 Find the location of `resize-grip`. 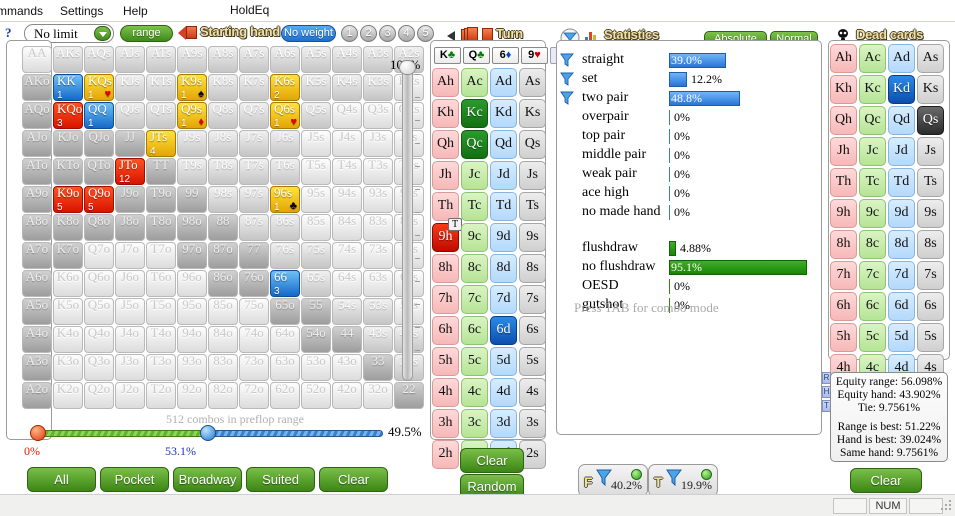

resize-grip is located at coordinates (946, 507).